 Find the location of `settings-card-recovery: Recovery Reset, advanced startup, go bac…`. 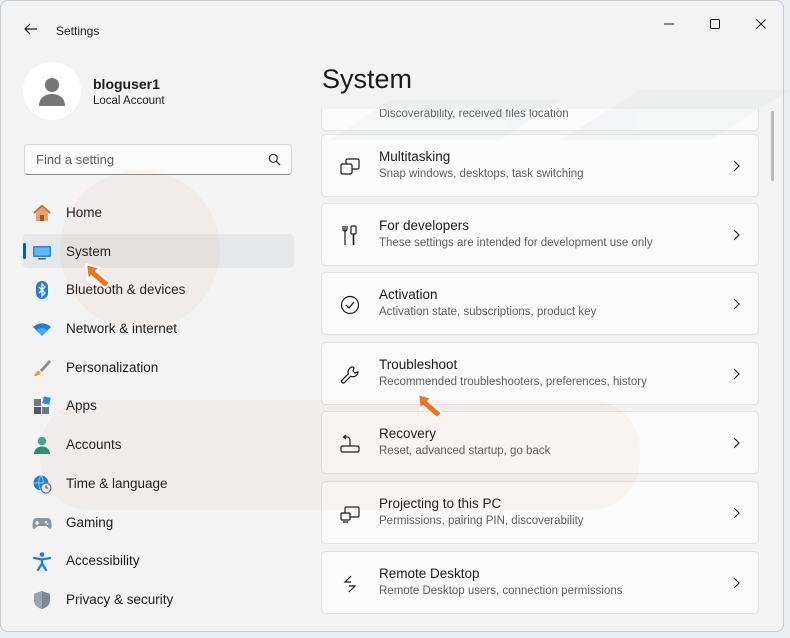

settings-card-recovery: Recovery Reset, advanced startup, go bac… is located at coordinates (540, 442).